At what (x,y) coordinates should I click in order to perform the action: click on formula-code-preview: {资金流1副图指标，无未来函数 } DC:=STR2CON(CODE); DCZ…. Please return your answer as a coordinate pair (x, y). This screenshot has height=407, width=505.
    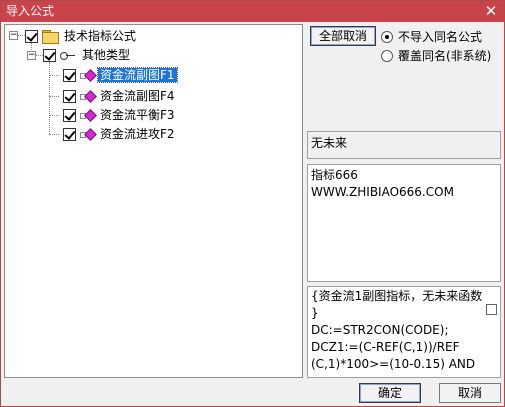
    Looking at the image, I should click on (404, 332).